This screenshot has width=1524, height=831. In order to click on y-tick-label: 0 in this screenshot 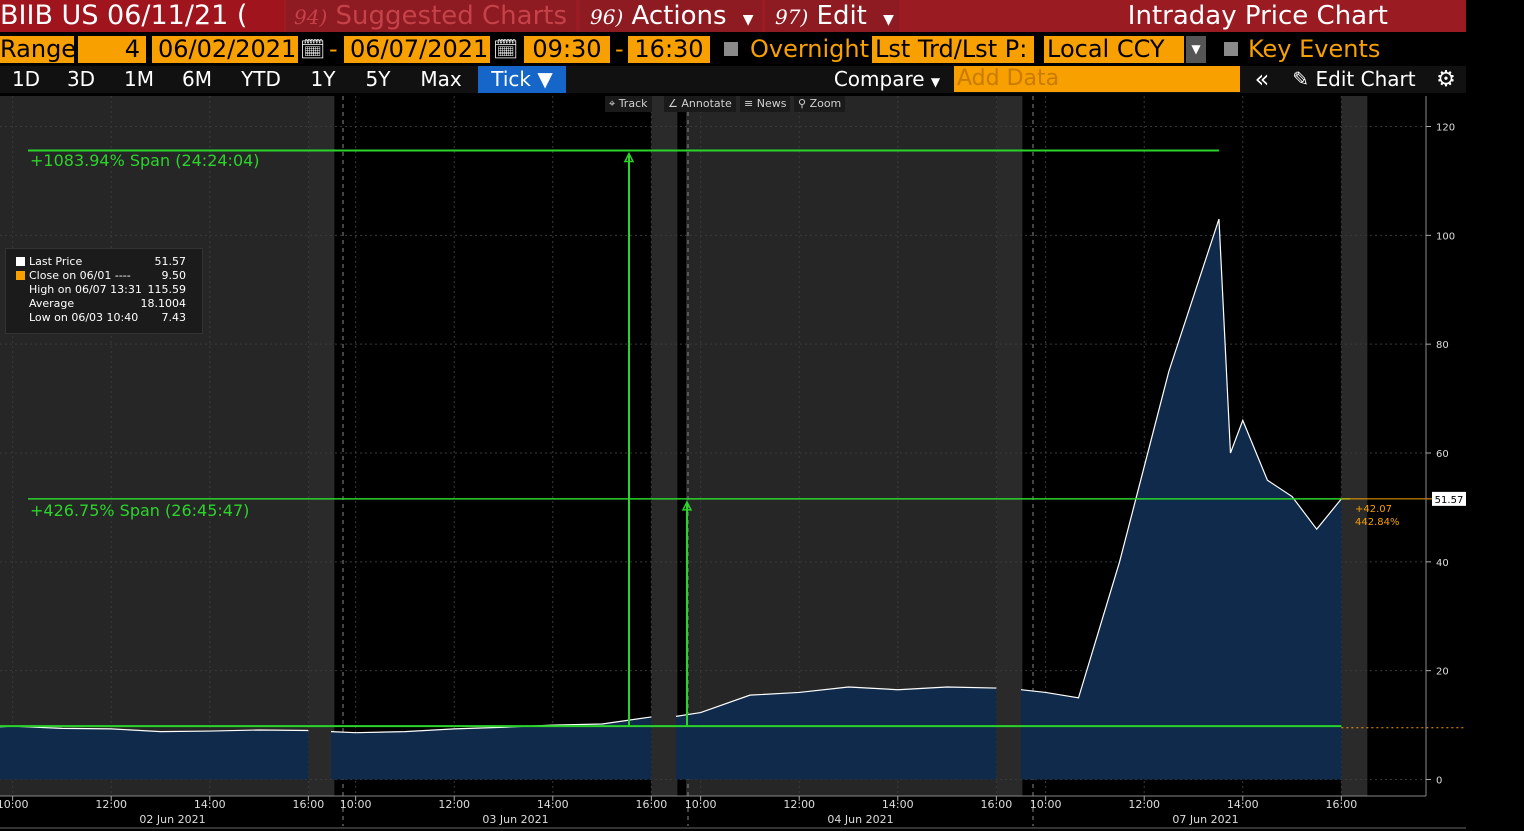, I will do `click(1439, 781)`.